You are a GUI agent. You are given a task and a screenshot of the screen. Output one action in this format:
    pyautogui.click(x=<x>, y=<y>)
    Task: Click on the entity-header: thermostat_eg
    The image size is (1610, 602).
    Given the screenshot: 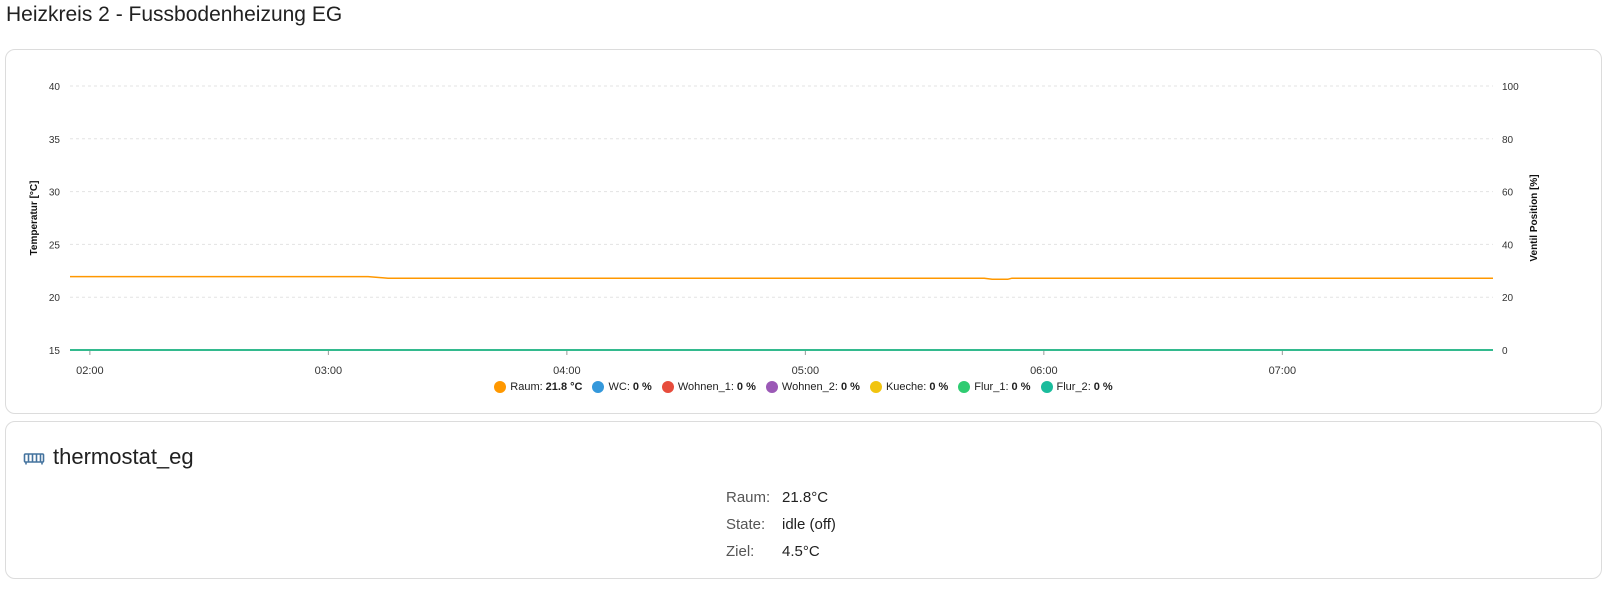 What is the action you would take?
    pyautogui.click(x=108, y=457)
    